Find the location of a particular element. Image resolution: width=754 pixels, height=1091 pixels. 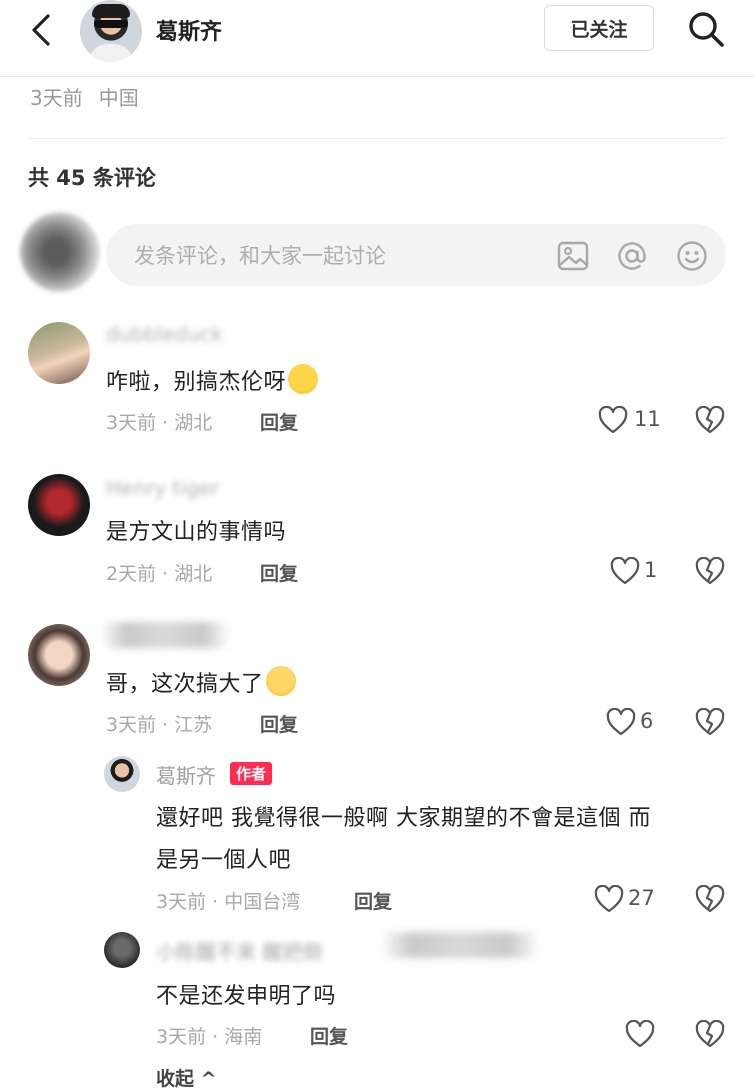

post-time: 3天前 is located at coordinates (56, 98).